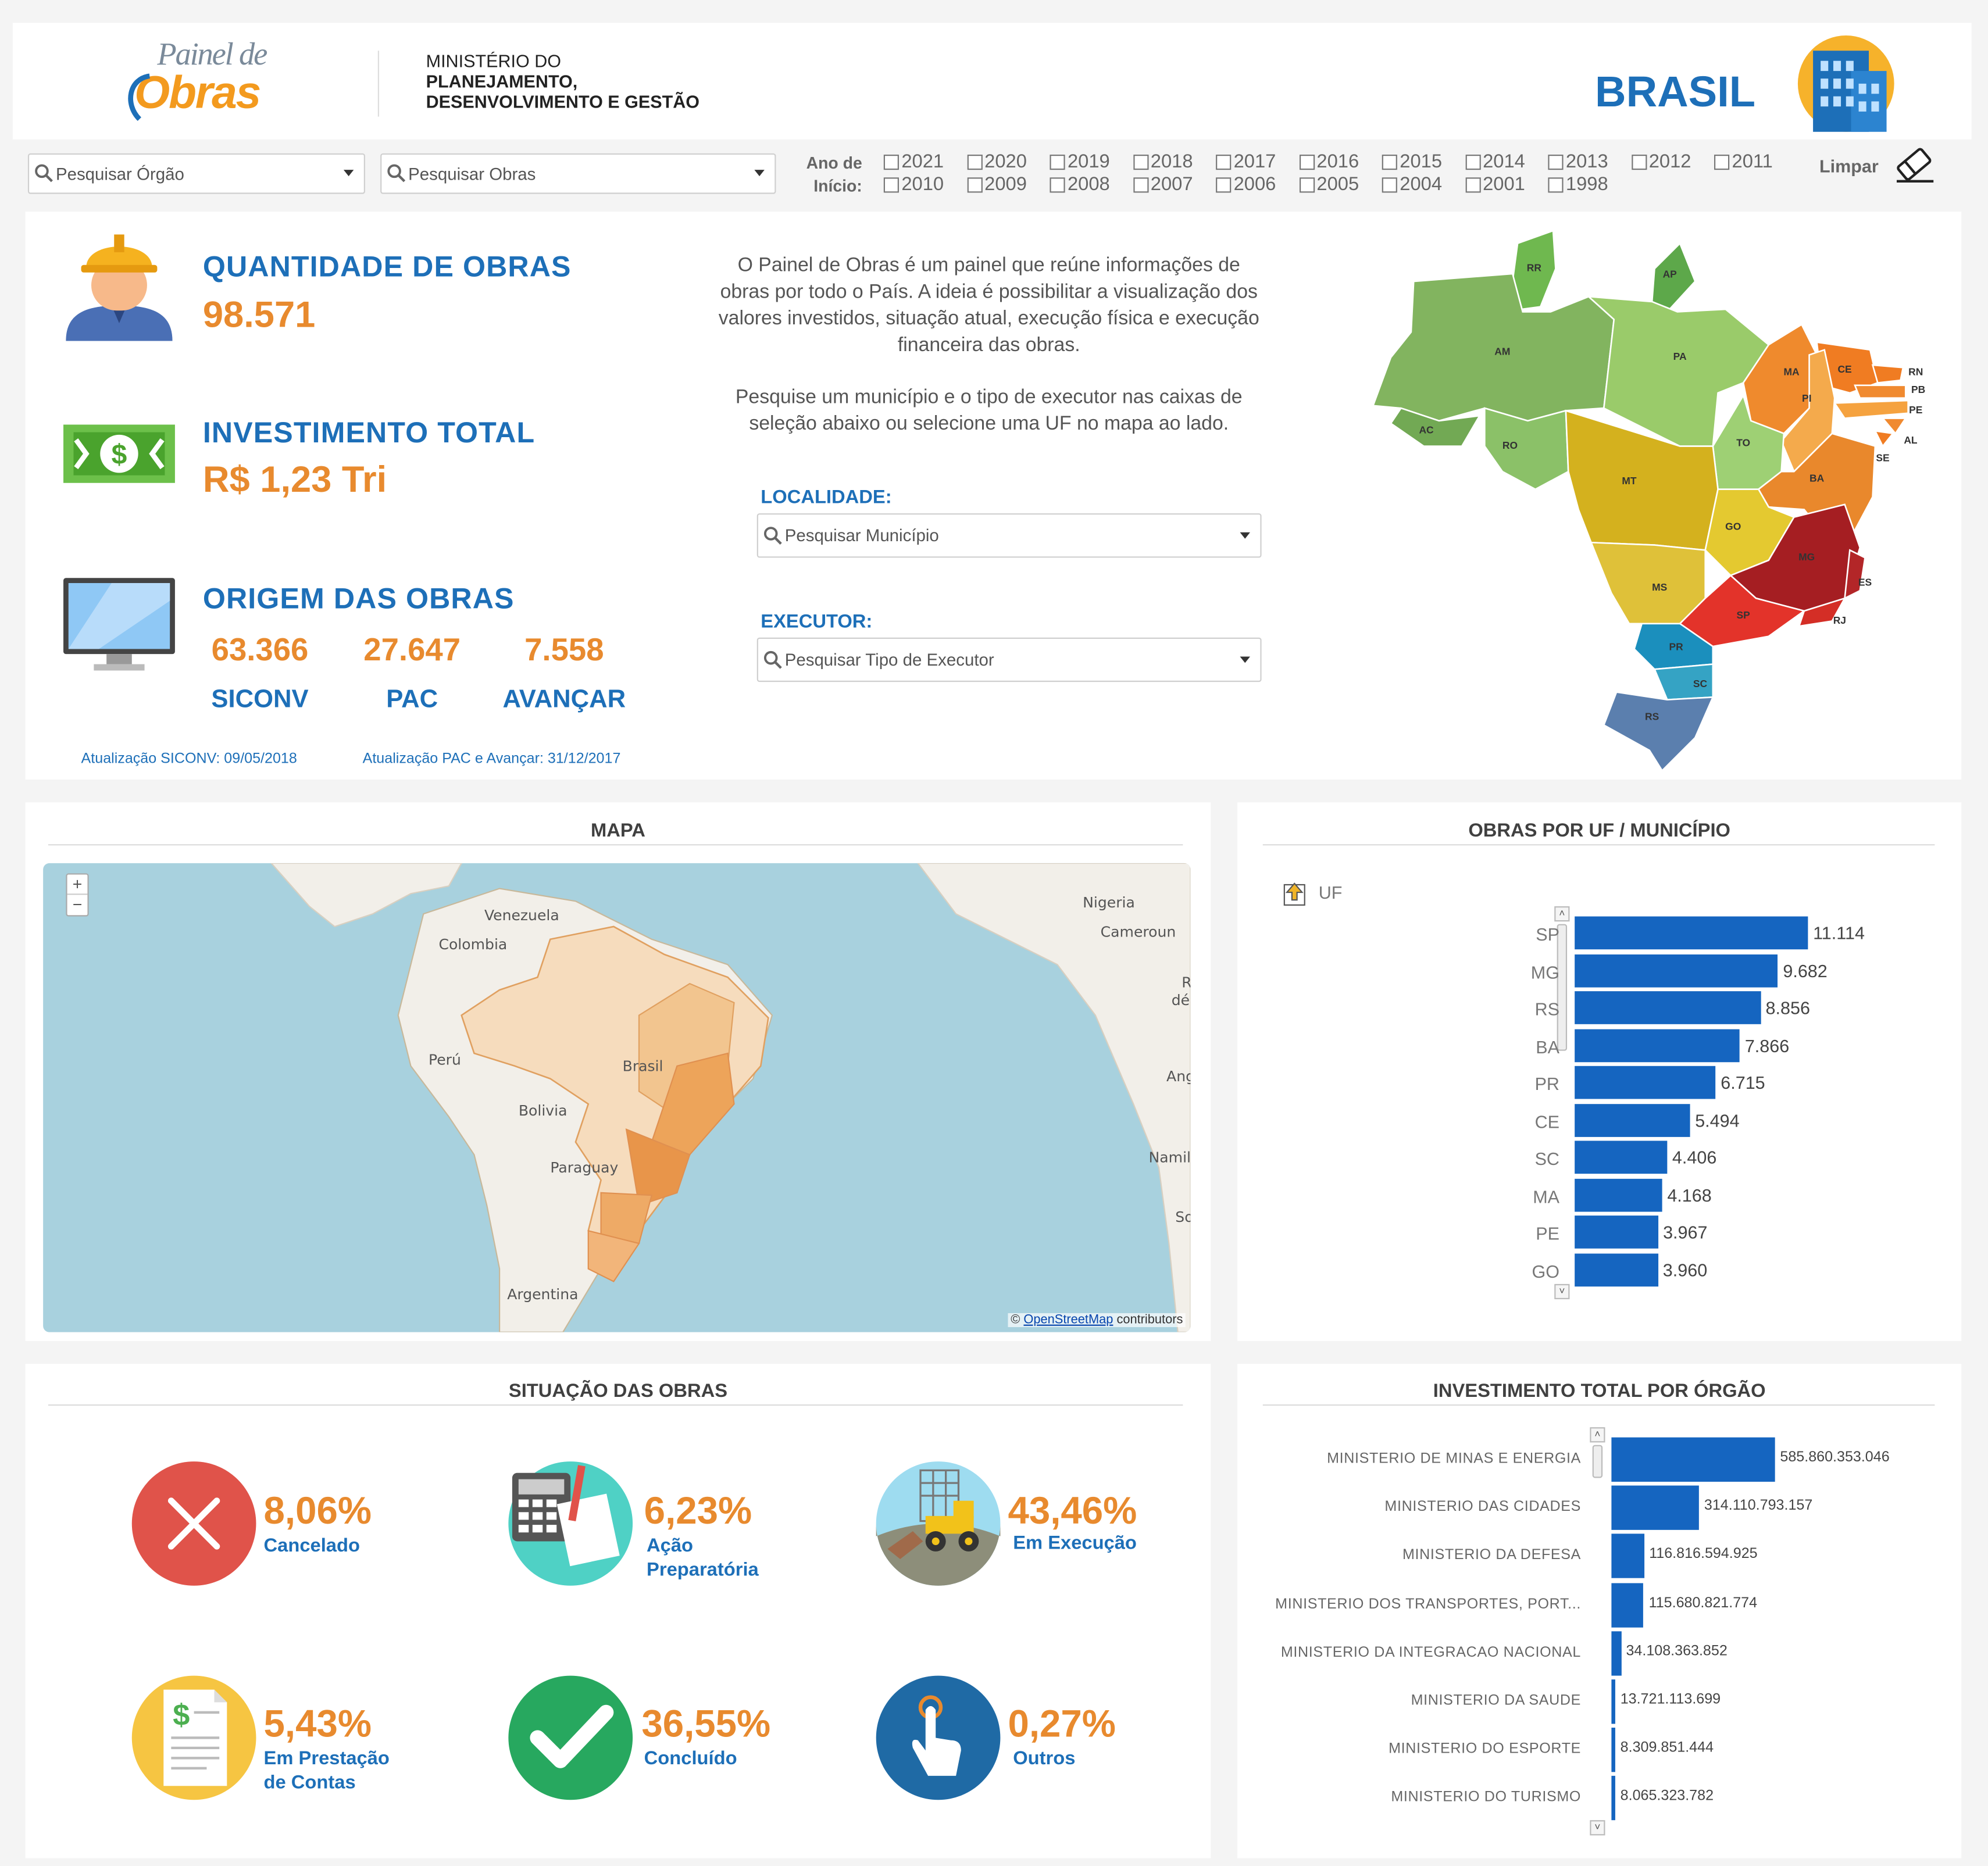  What do you see at coordinates (1597, 1631) in the screenshot?
I see `orgao-scrollbar: ˄ ˅` at bounding box center [1597, 1631].